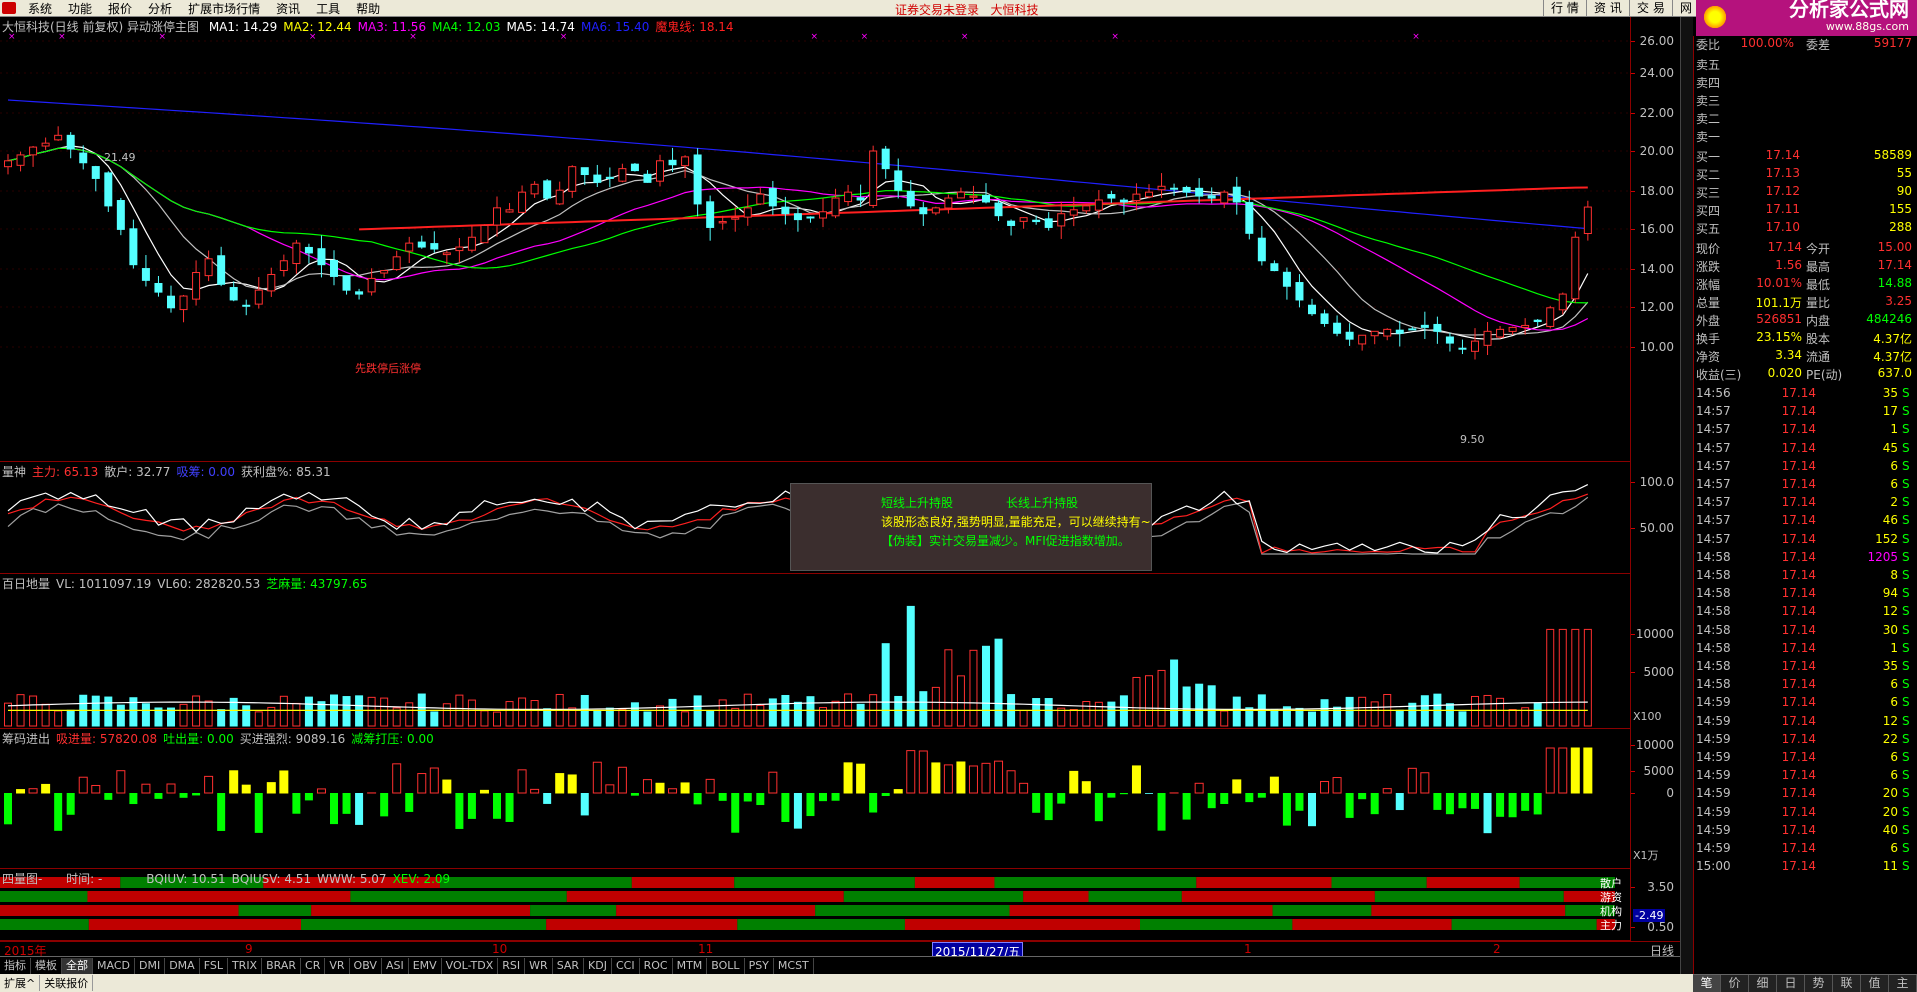 The height and width of the screenshot is (992, 1917). I want to click on tick-time: 14:58, so click(1713, 629).